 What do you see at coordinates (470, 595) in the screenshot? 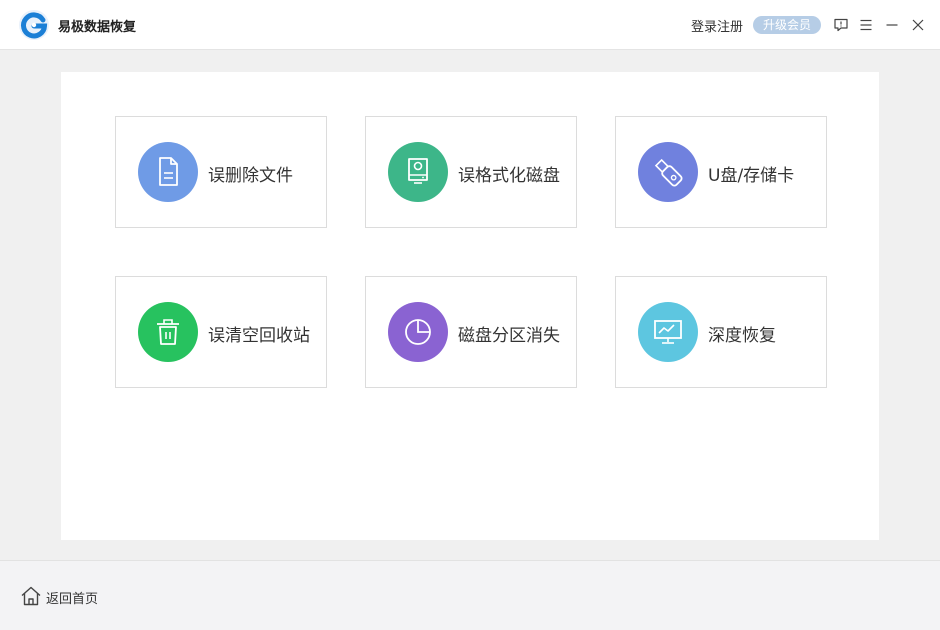
I see `footer-bar: 返回首页` at bounding box center [470, 595].